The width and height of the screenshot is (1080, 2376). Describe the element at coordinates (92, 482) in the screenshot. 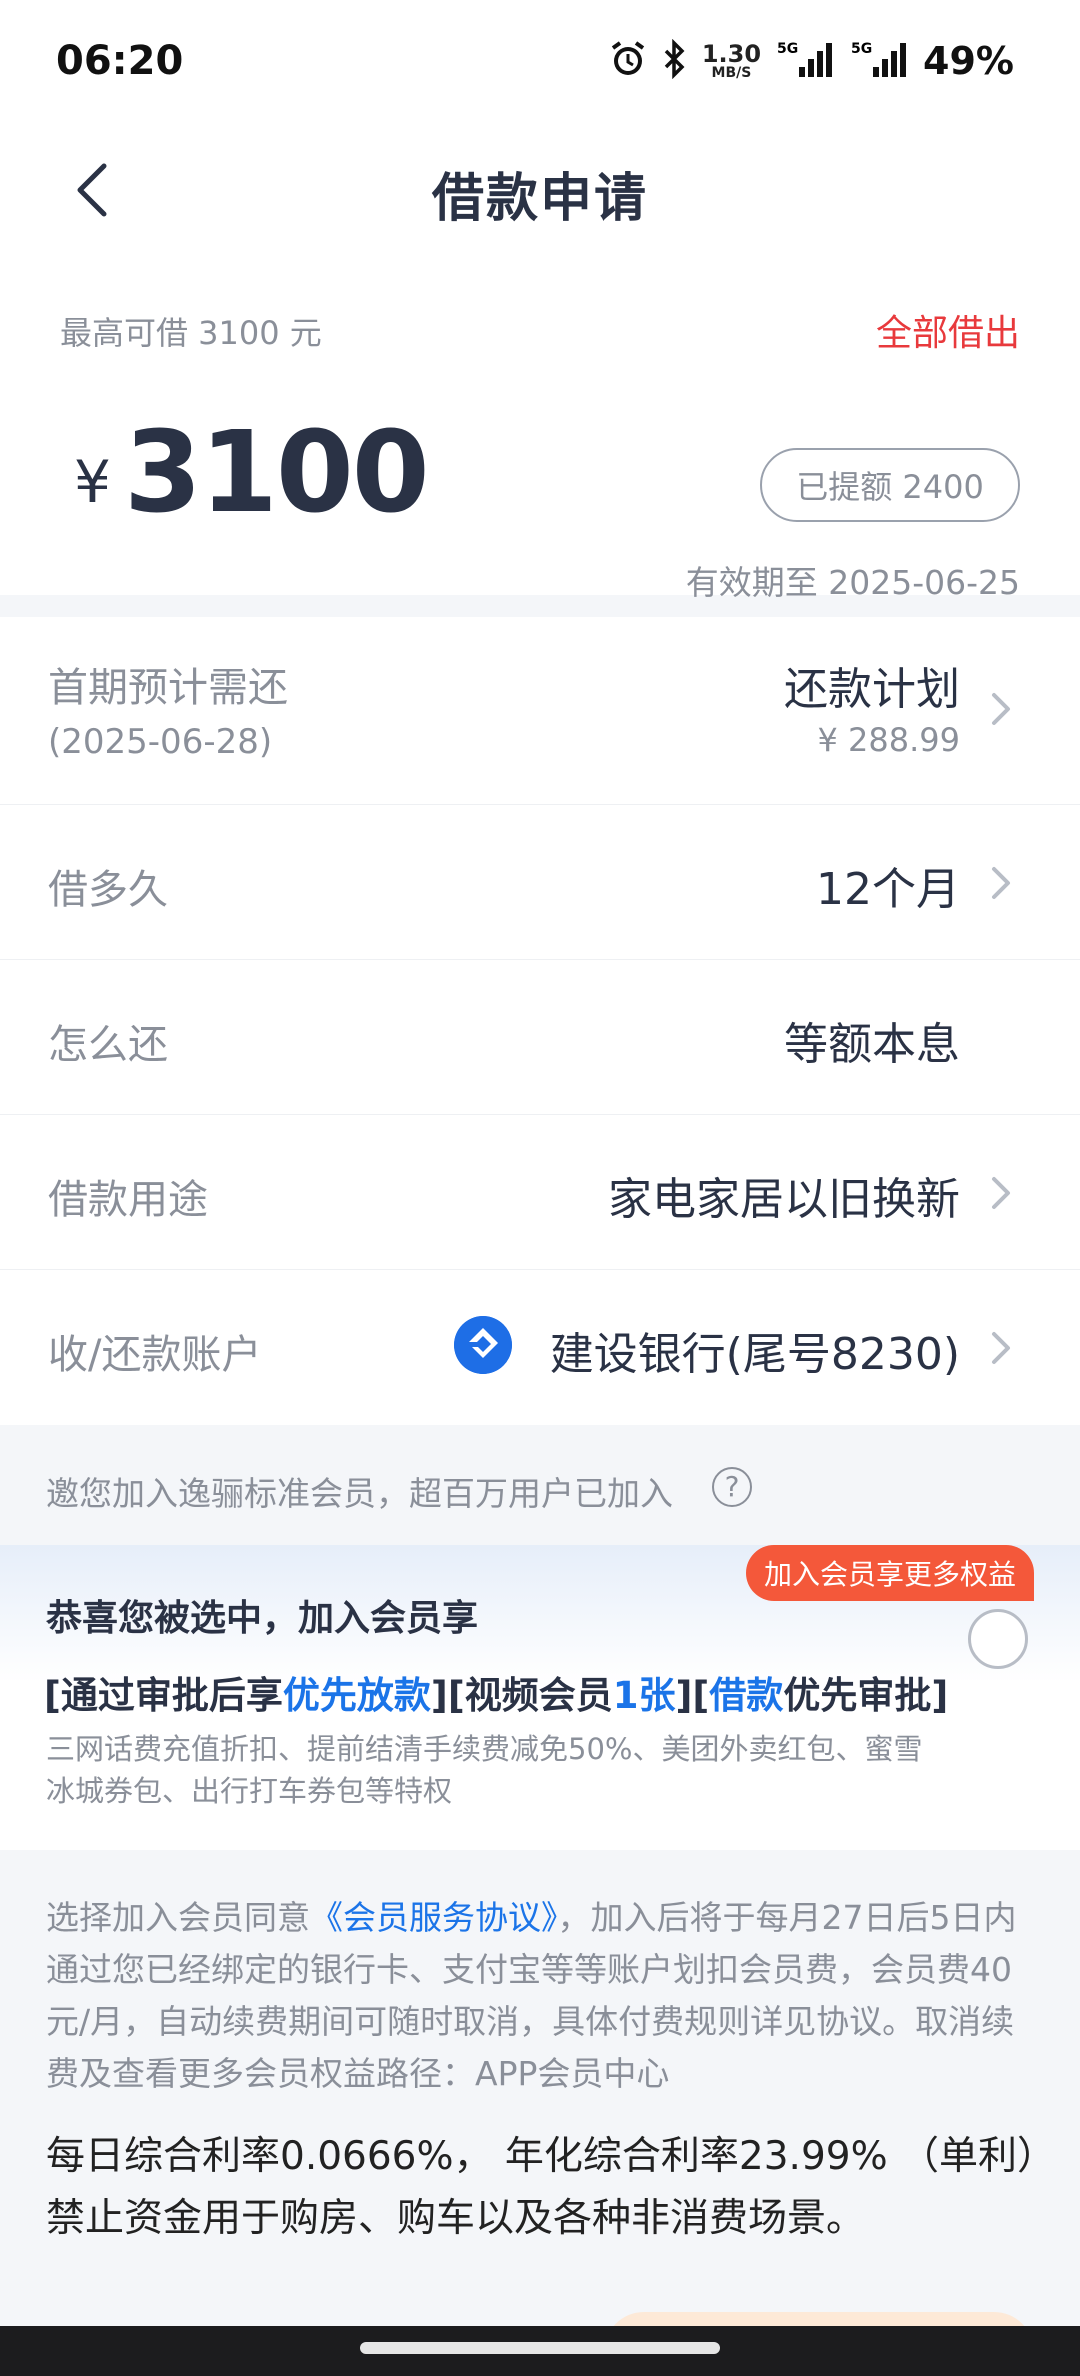

I see `currency-symbol: ¥` at that location.